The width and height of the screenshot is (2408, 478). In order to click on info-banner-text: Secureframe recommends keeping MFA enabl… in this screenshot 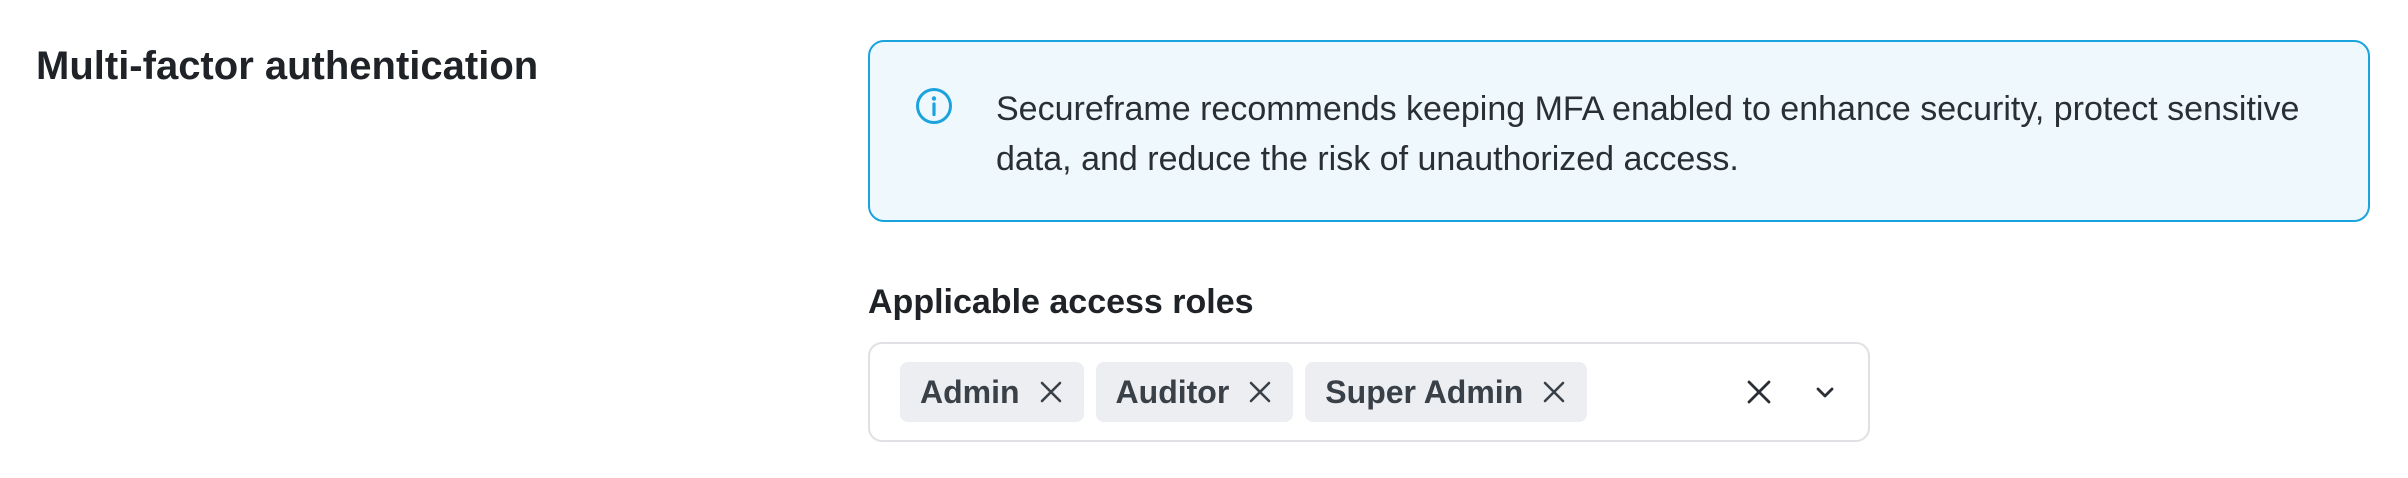, I will do `click(1648, 134)`.